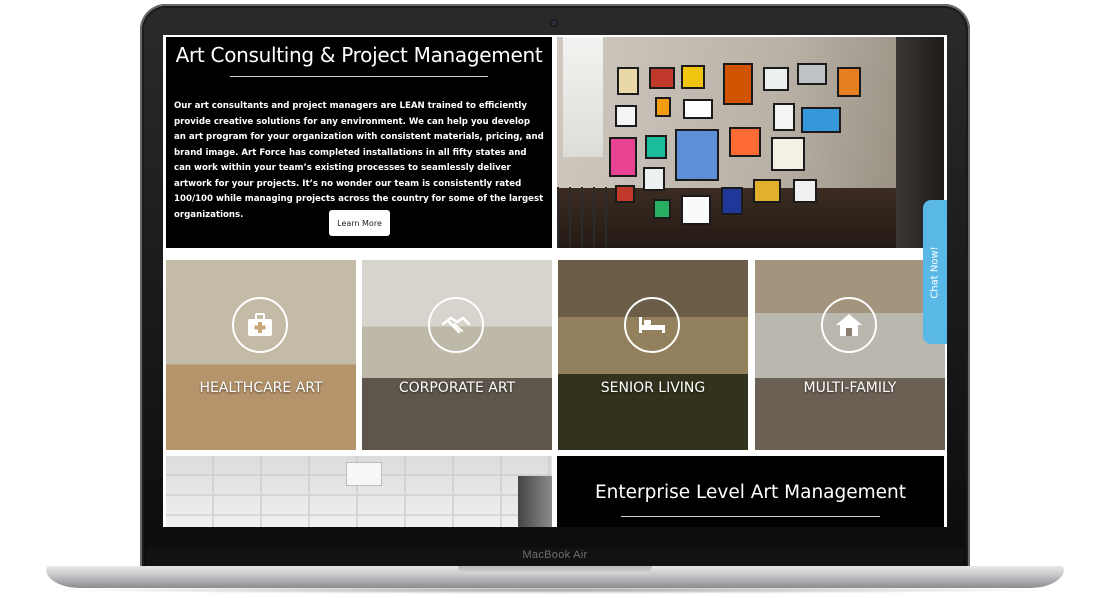 The width and height of the screenshot is (1110, 598). Describe the element at coordinates (261, 355) in the screenshot. I see `category-tile-healthcare: HEALTHCARE ART` at that location.